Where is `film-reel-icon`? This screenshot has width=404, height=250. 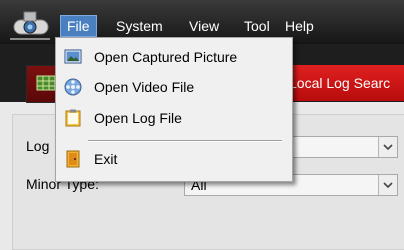 film-reel-icon is located at coordinates (73, 87).